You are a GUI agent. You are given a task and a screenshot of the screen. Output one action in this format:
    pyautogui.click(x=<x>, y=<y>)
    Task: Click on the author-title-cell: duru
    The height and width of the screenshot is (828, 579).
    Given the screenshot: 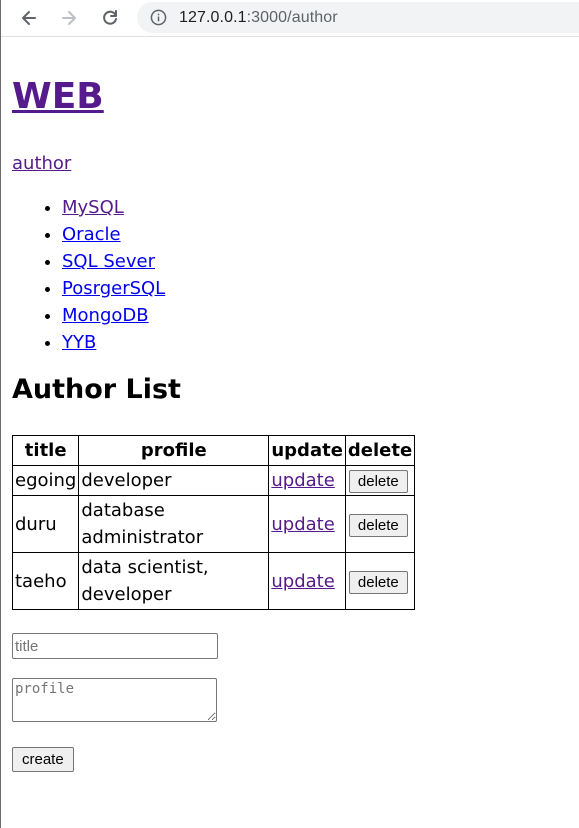 What is the action you would take?
    pyautogui.click(x=45, y=524)
    